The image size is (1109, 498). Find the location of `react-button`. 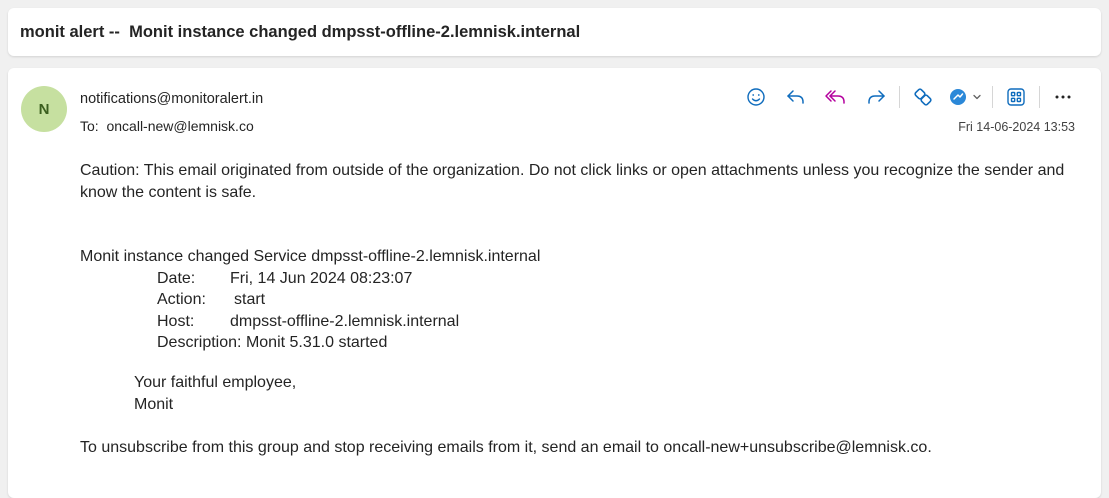

react-button is located at coordinates (756, 97).